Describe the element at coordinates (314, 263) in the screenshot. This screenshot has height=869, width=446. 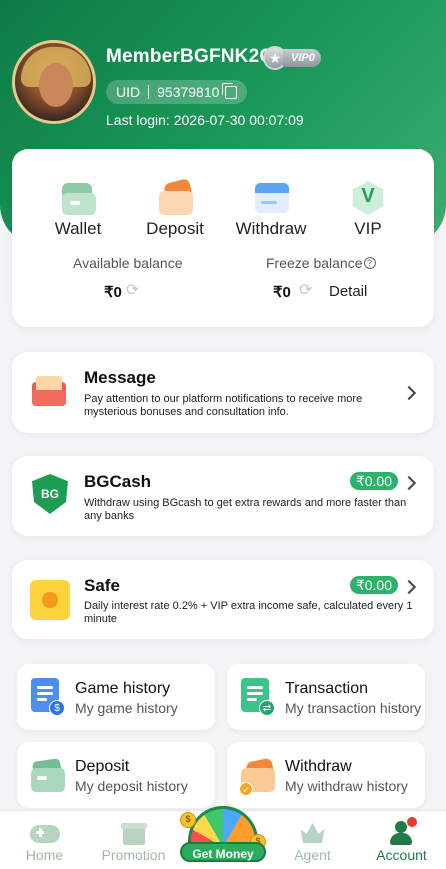
I see `freeze-balance-text: Freeze balance` at that location.